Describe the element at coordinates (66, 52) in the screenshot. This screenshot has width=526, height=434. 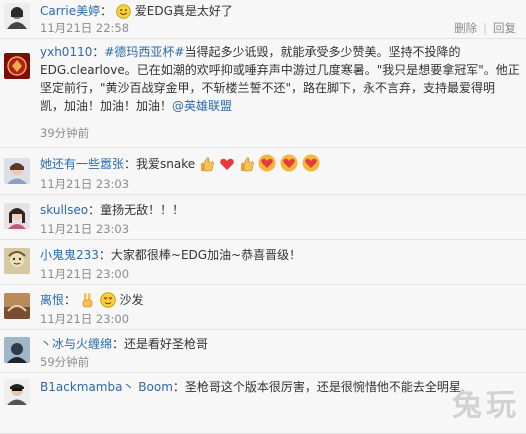
I see `comment-username: yxh0110` at that location.